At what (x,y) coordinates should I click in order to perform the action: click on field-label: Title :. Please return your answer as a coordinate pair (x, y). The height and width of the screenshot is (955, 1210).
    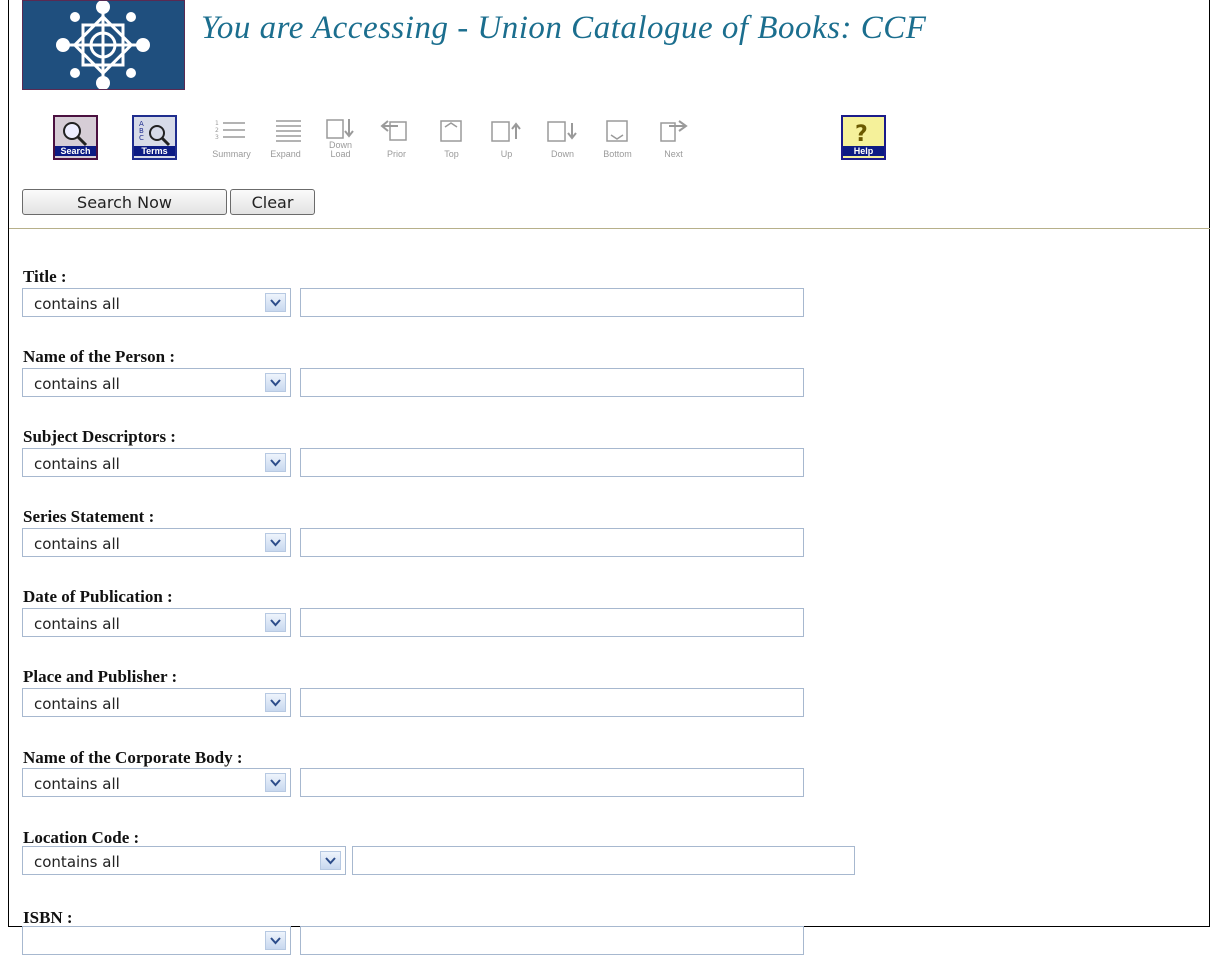
    Looking at the image, I should click on (45, 276).